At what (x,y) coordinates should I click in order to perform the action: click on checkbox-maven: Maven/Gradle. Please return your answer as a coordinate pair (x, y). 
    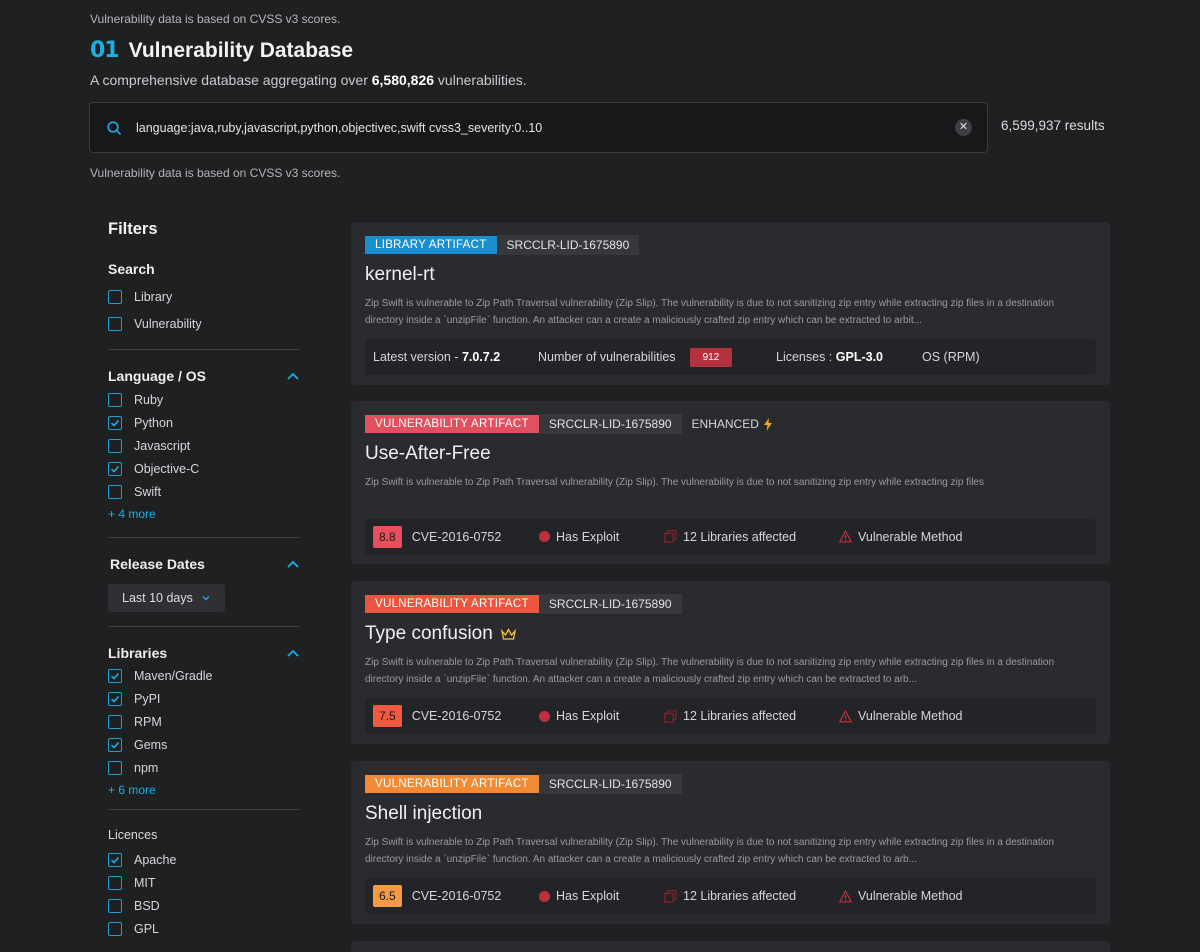
    Looking at the image, I should click on (204, 675).